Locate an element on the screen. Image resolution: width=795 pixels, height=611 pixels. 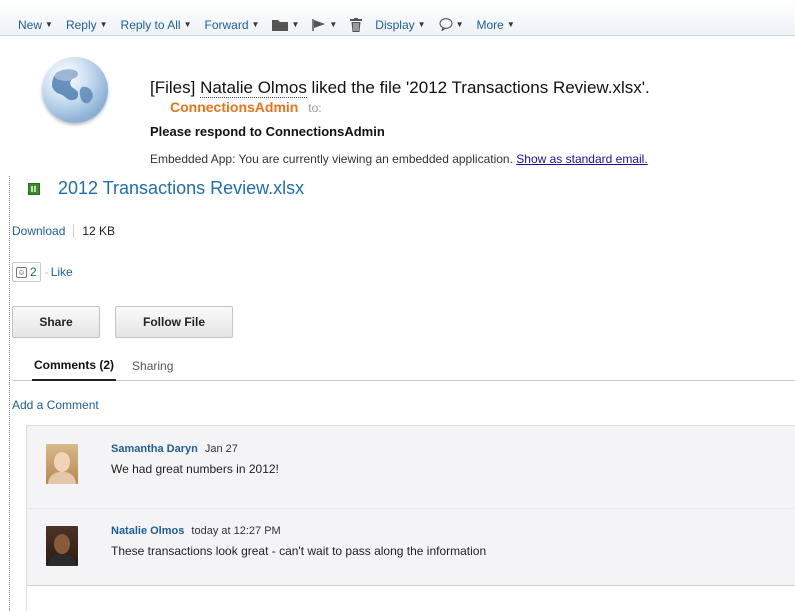
comment-author-link: Samantha Daryn is located at coordinates (154, 449).